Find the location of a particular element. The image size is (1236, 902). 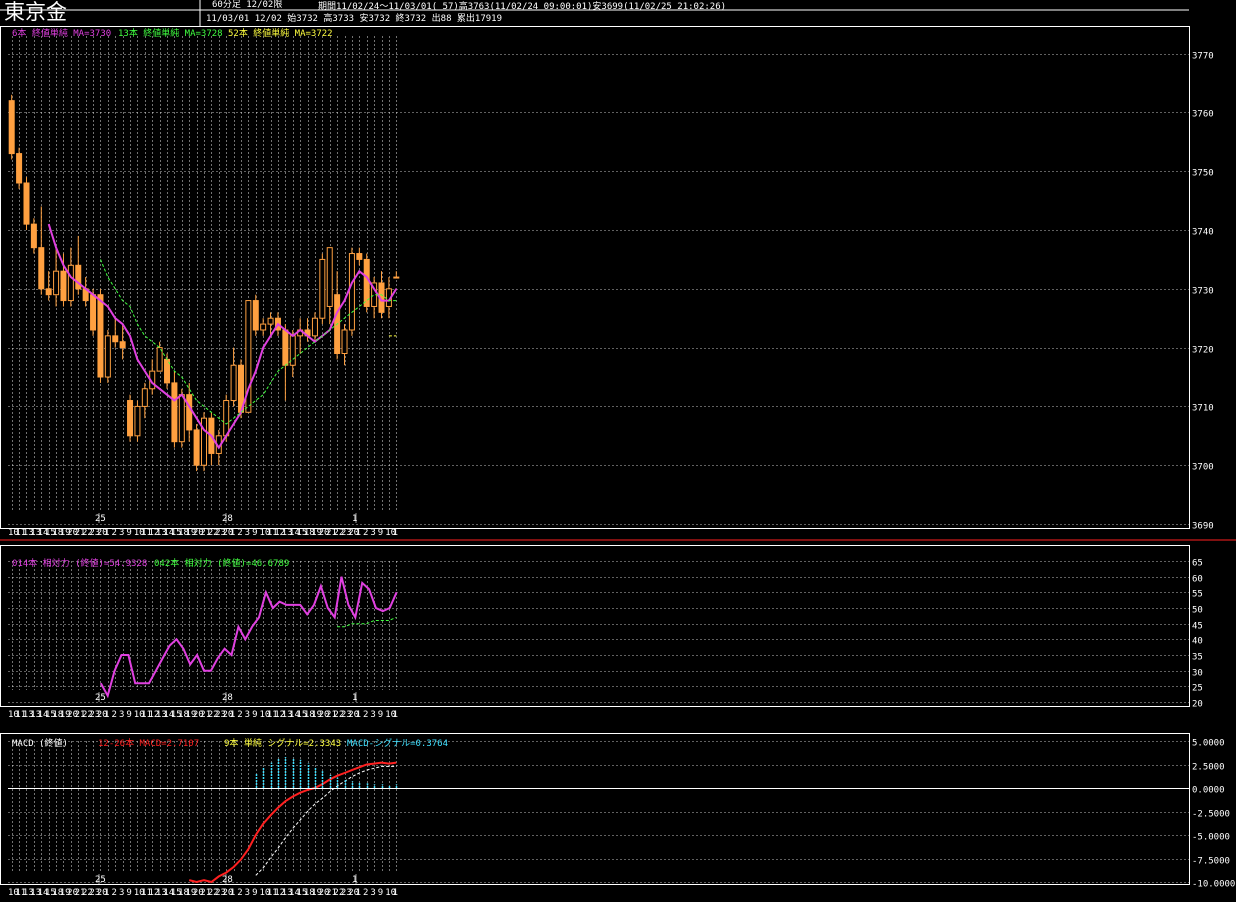

y-tick-label: -10.0000 is located at coordinates (1213, 885).